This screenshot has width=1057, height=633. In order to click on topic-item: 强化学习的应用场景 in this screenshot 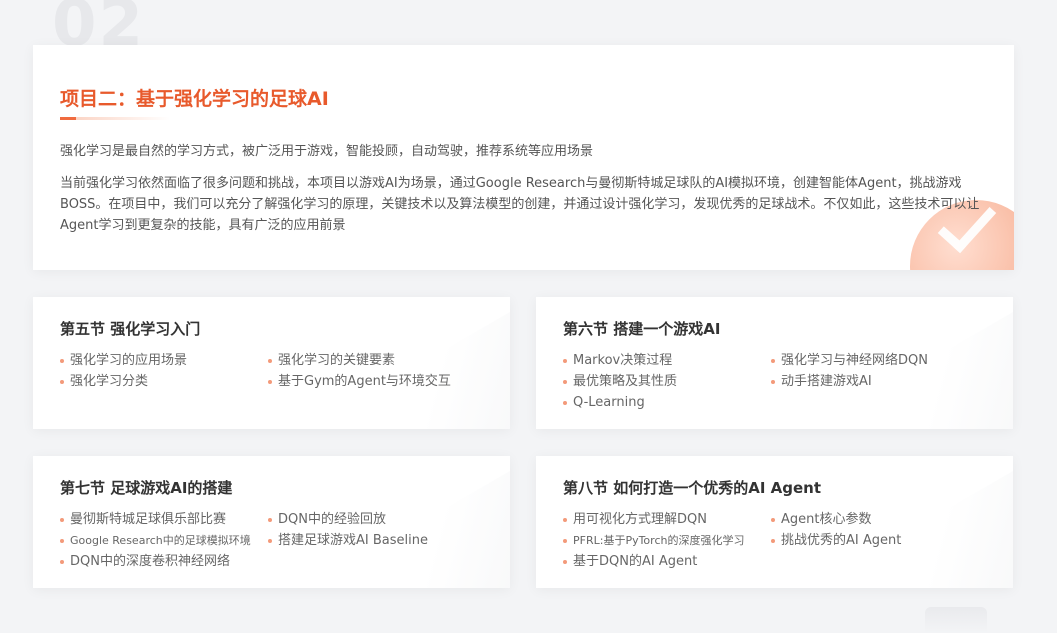, I will do `click(164, 360)`.